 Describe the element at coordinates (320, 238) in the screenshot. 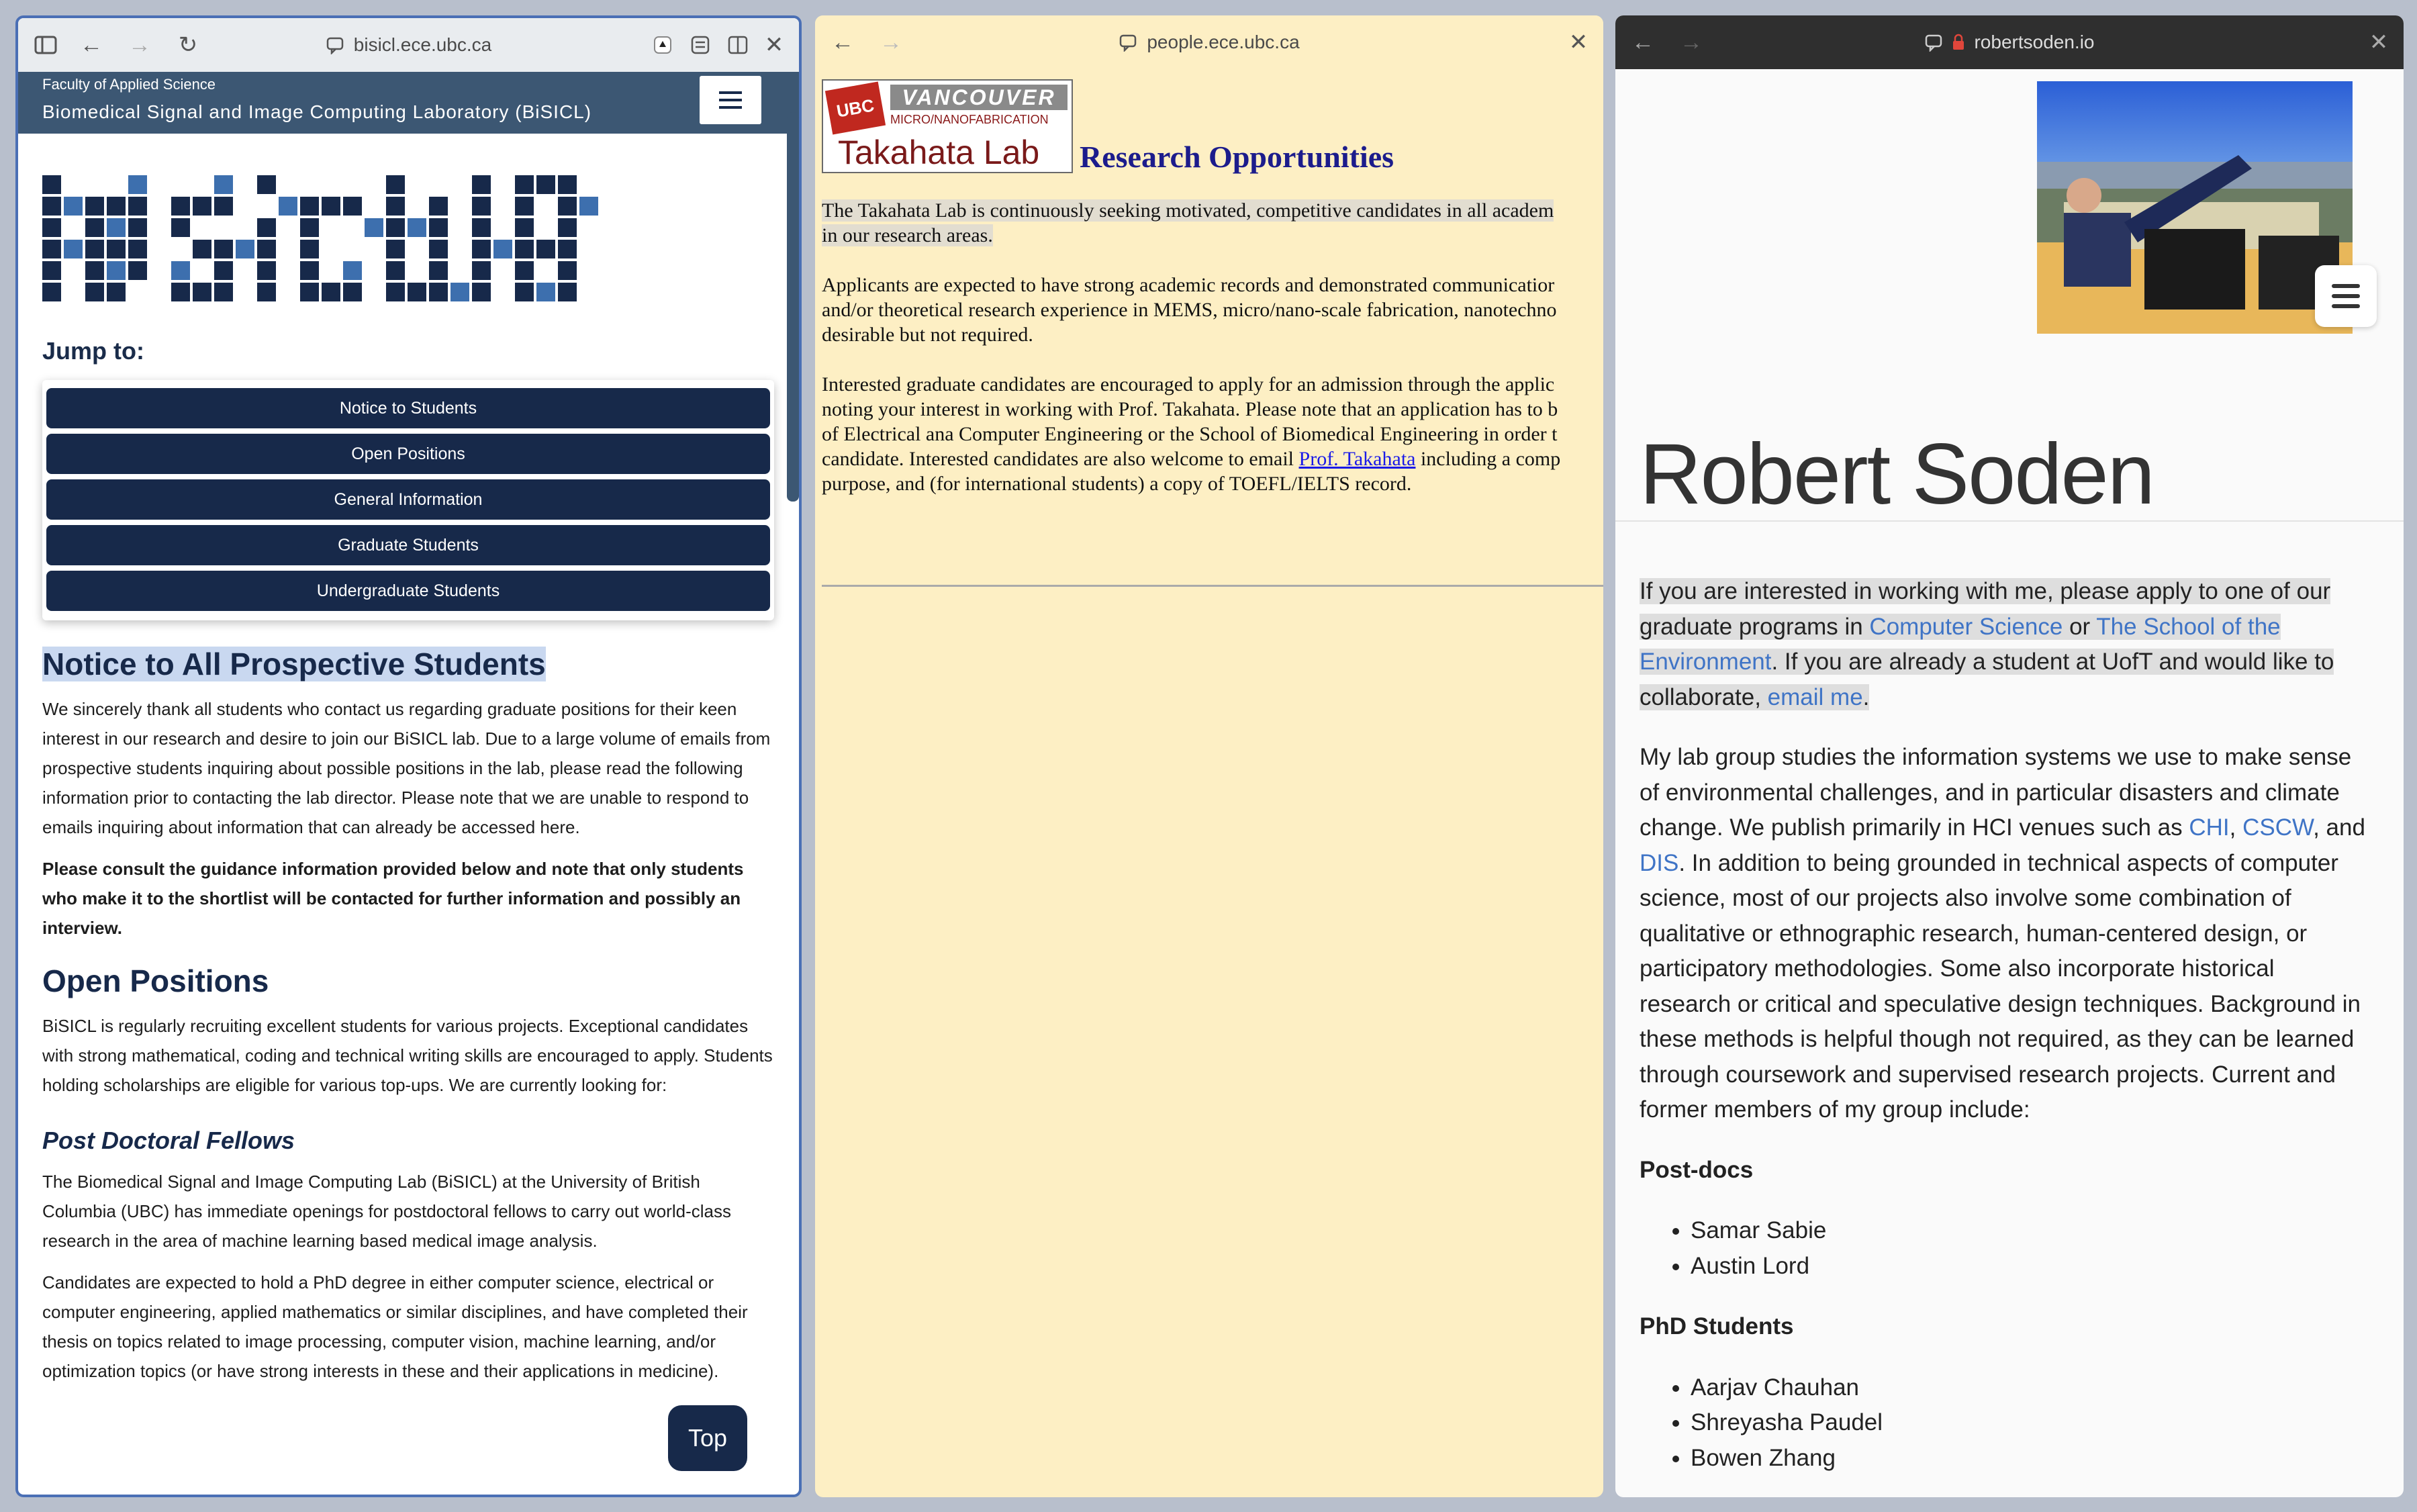

I see `bisicl-logo` at that location.